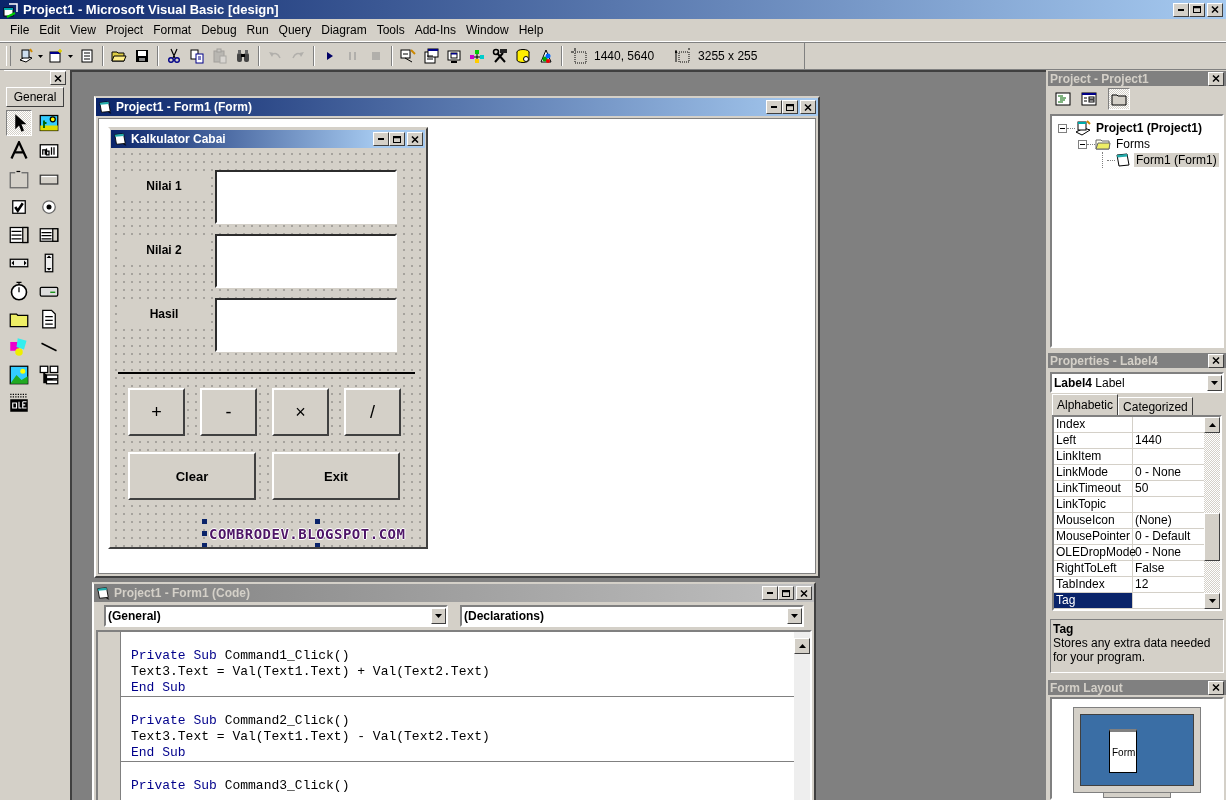 The image size is (1226, 800). I want to click on database-icon, so click(523, 56).